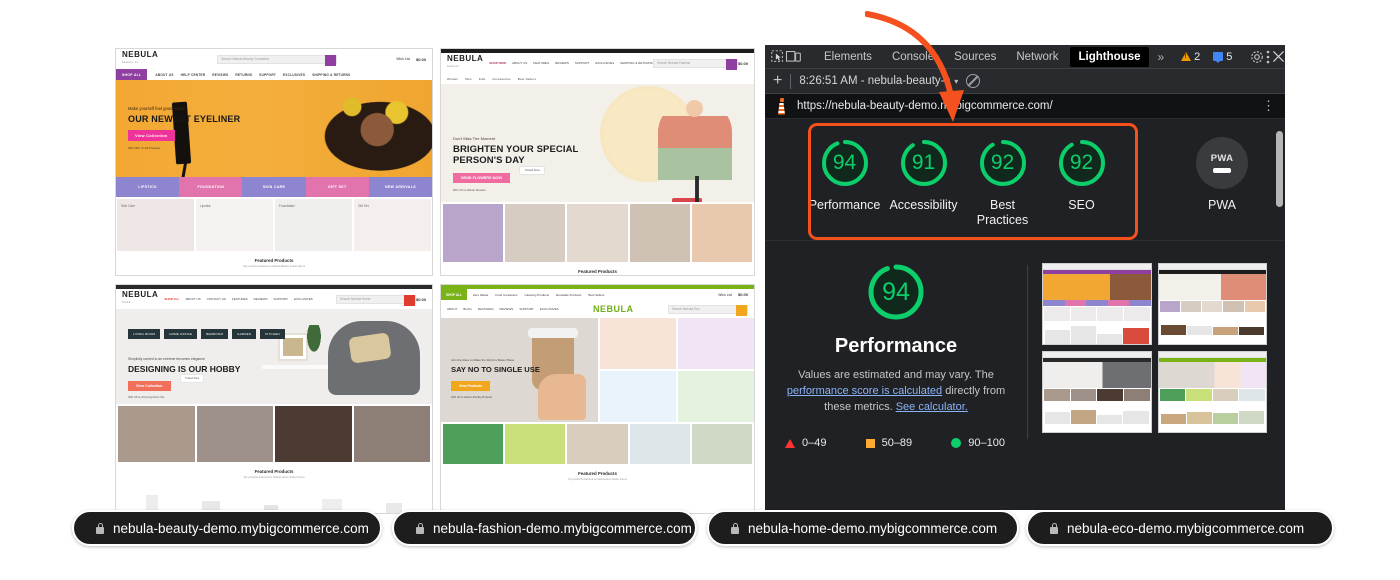 The image size is (1400, 580). What do you see at coordinates (403, 59) in the screenshot?
I see `wishlist-link: Wish List` at bounding box center [403, 59].